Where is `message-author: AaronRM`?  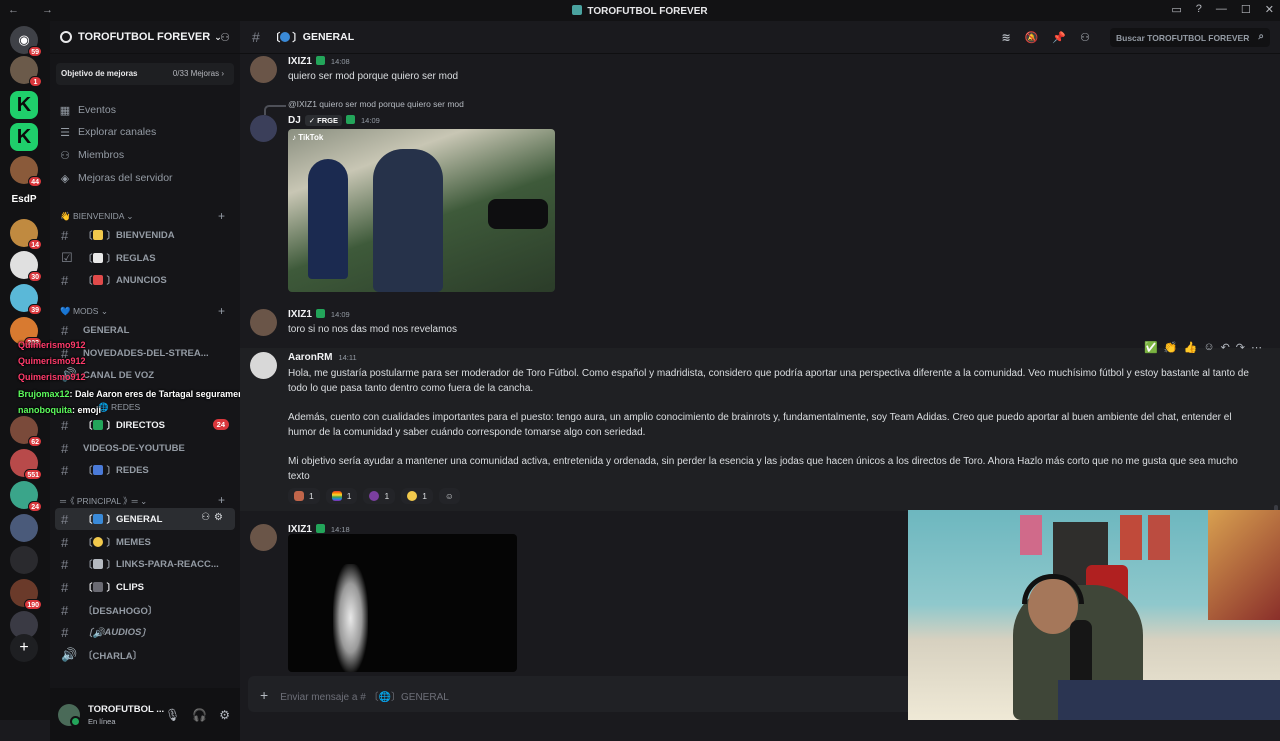
message-author: AaronRM is located at coordinates (310, 357).